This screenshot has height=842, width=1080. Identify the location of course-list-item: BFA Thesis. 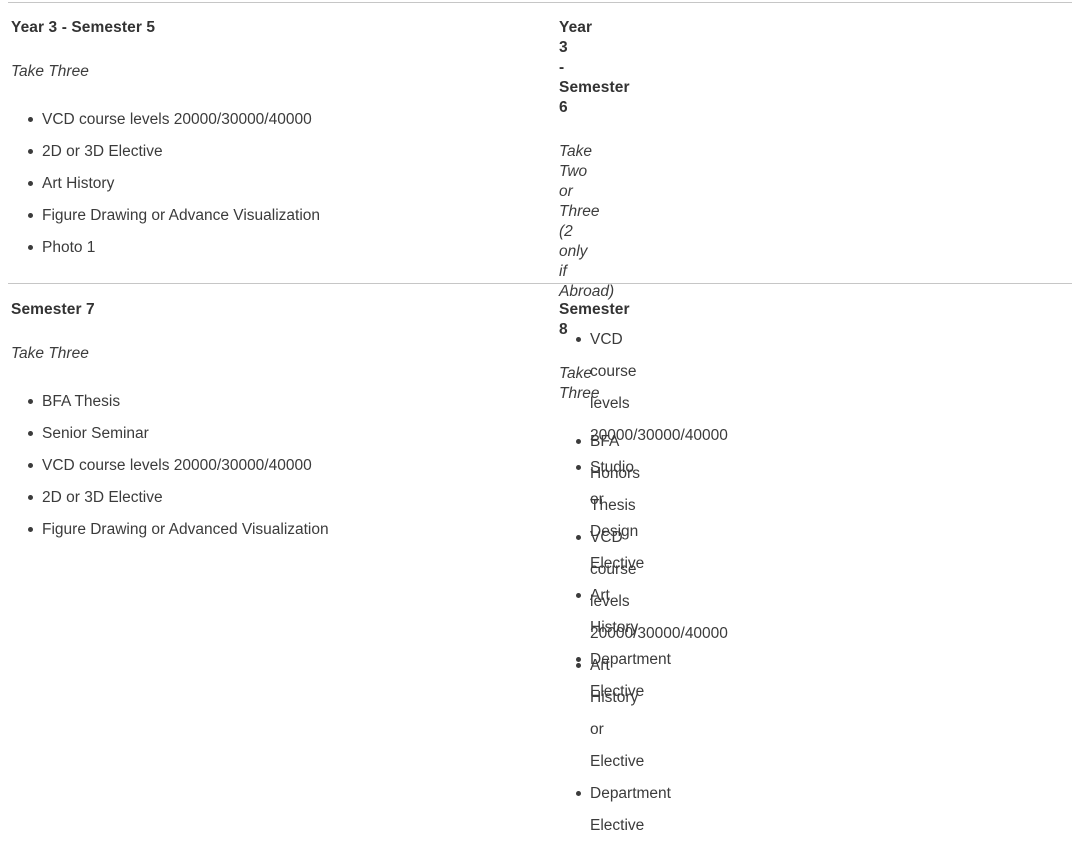
(269, 402).